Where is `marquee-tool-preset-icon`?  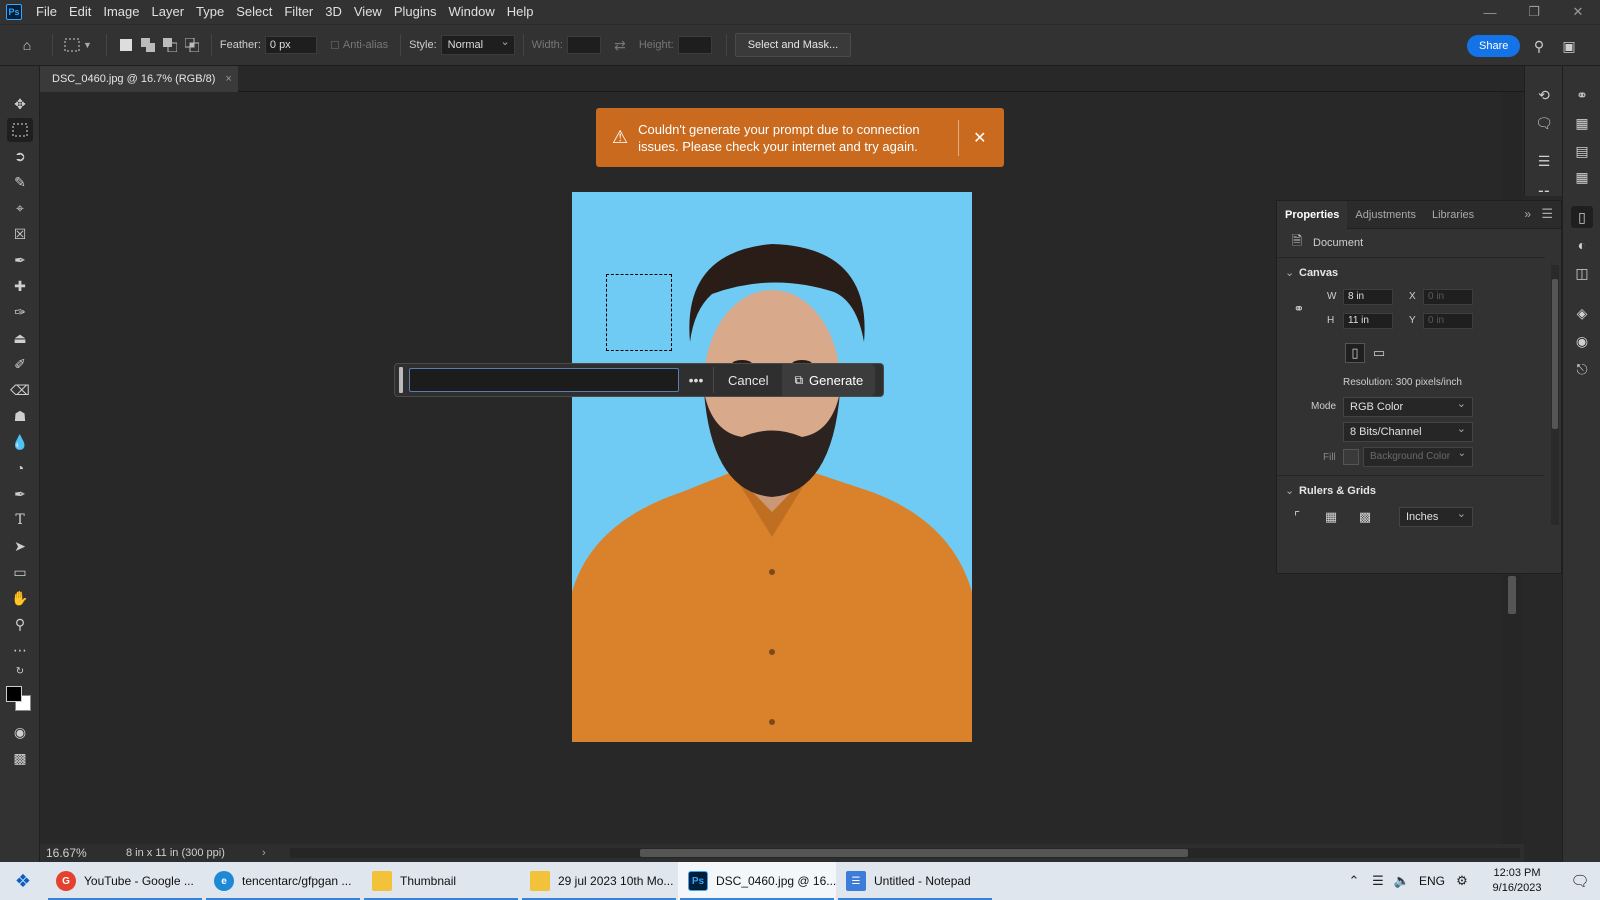 marquee-tool-preset-icon is located at coordinates (72, 45).